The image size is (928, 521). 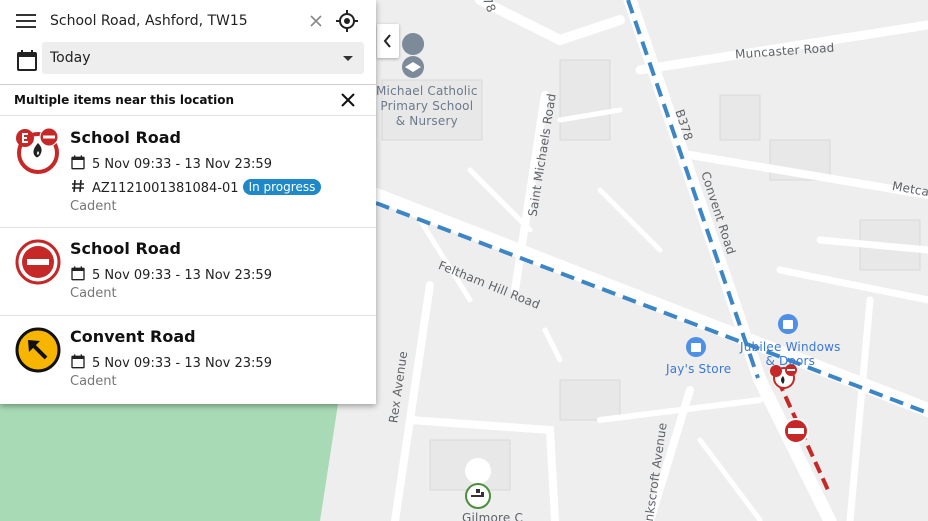 What do you see at coordinates (790, 354) in the screenshot?
I see `map-label-jubilee-windows: Jubilee Windows & Doors` at bounding box center [790, 354].